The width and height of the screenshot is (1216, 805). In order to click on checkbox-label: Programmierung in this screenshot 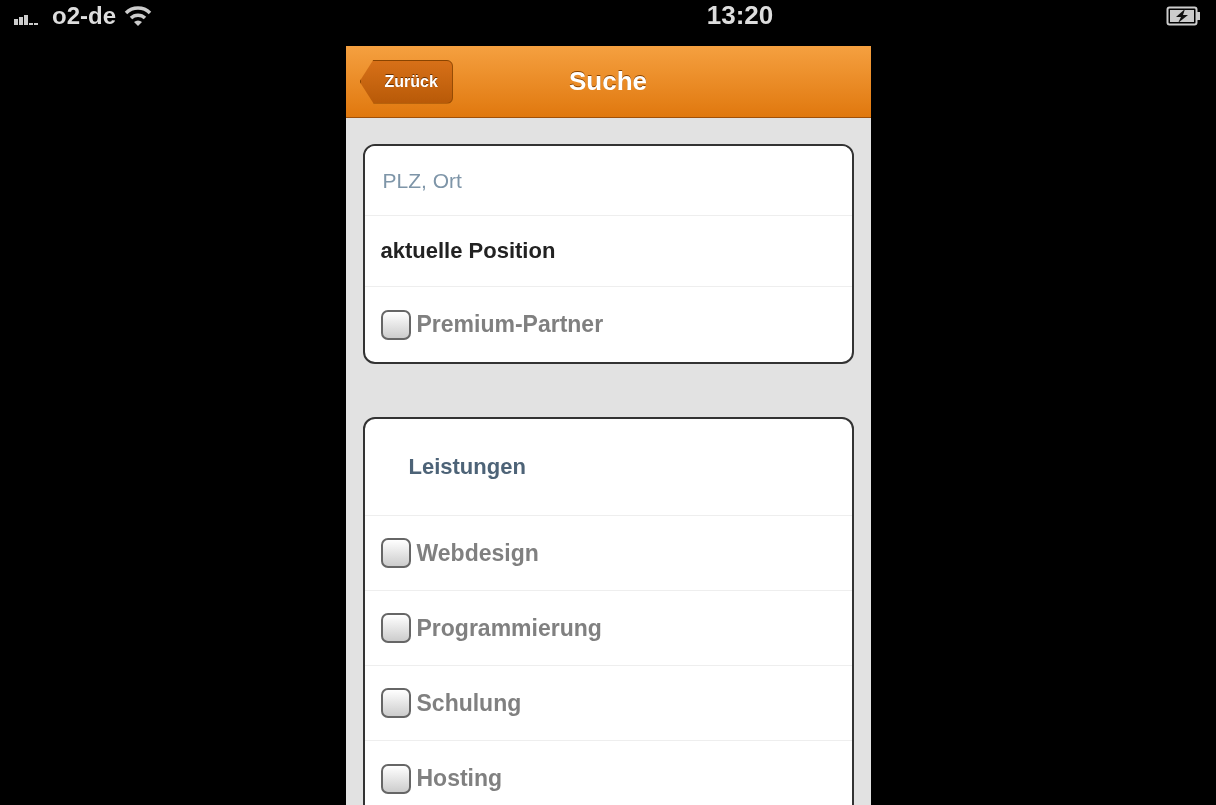, I will do `click(509, 628)`.